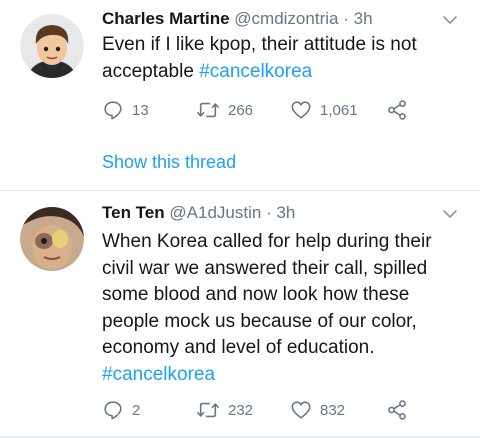 This screenshot has width=480, height=438. What do you see at coordinates (125, 110) in the screenshot?
I see `reply-button: 13` at bounding box center [125, 110].